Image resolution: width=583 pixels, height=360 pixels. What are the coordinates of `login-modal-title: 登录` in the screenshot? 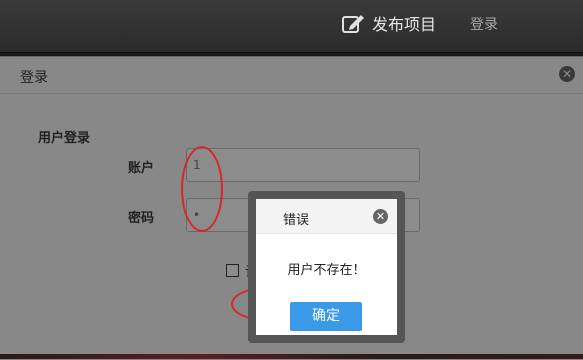 It's located at (34, 78).